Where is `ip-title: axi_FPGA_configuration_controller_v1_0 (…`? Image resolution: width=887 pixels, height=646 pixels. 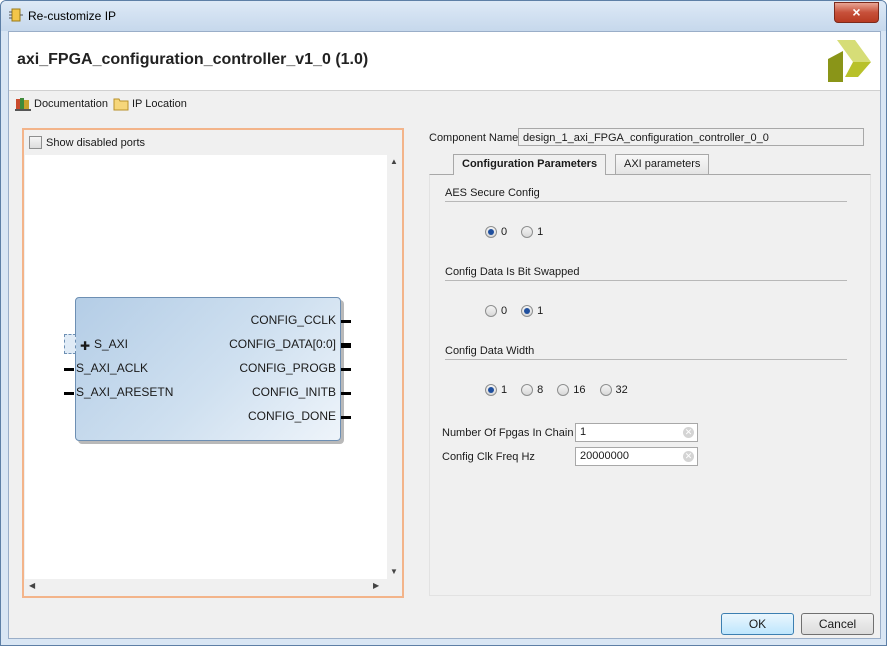
ip-title: axi_FPGA_configuration_controller_v1_0 (… is located at coordinates (193, 59).